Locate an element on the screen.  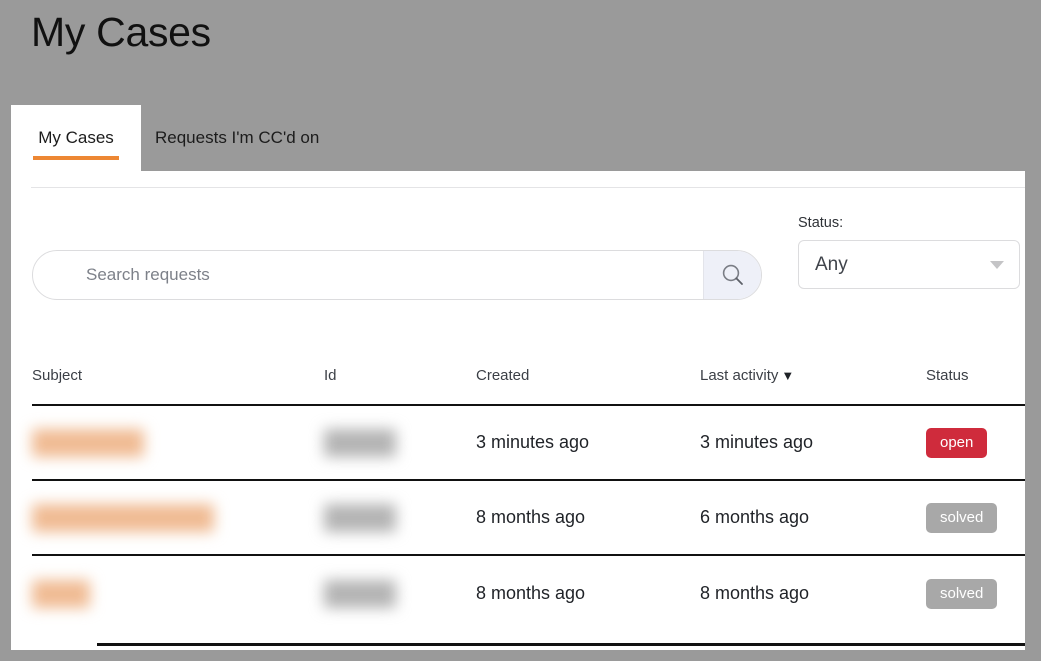
search-input is located at coordinates (368, 275).